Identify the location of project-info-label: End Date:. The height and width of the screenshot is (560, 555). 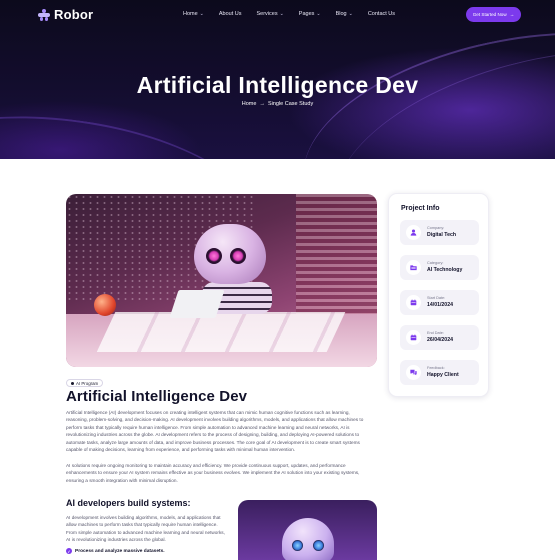
(435, 333).